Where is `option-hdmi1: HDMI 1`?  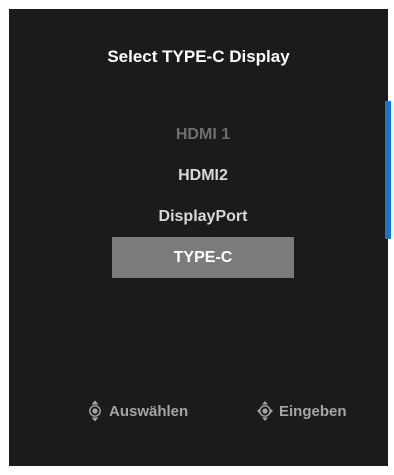 option-hdmi1: HDMI 1 is located at coordinates (203, 134).